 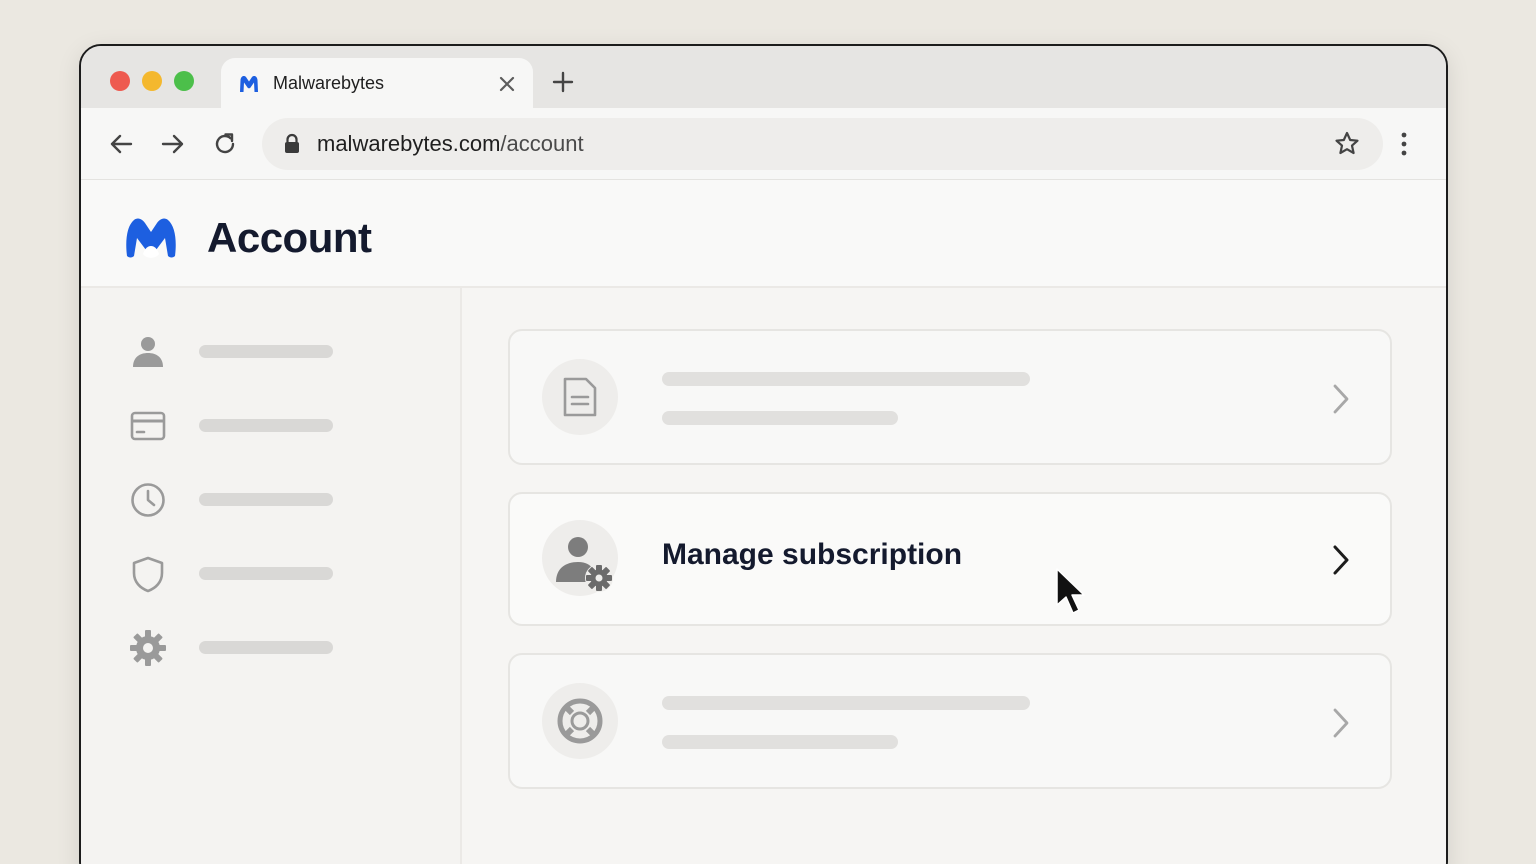 What do you see at coordinates (1404, 144) in the screenshot?
I see `more-vertical-icon` at bounding box center [1404, 144].